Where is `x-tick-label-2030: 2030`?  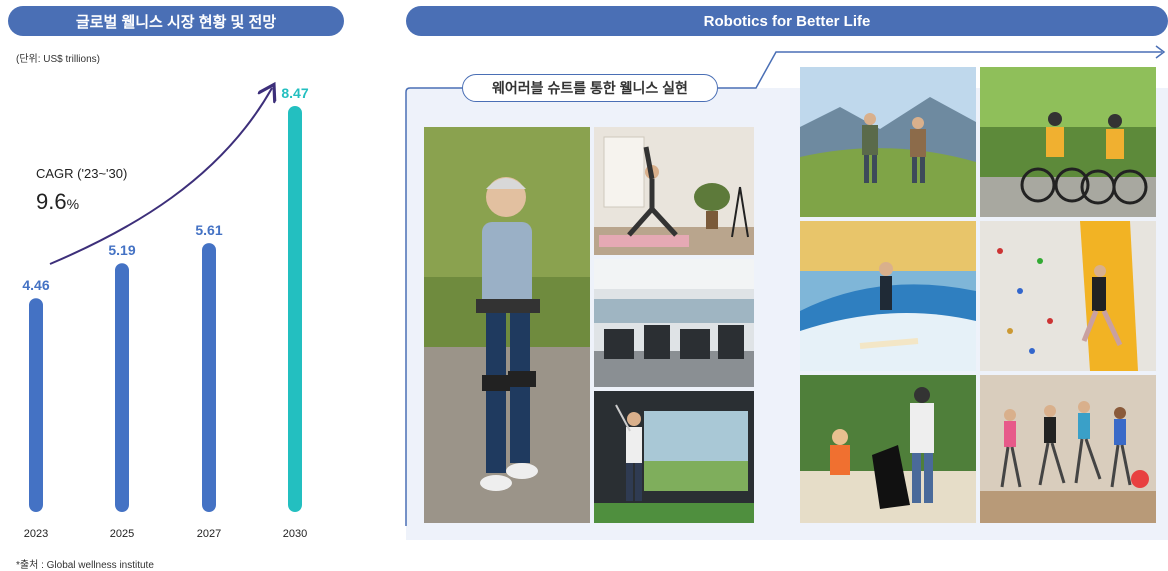
x-tick-label-2030: 2030 is located at coordinates (295, 534).